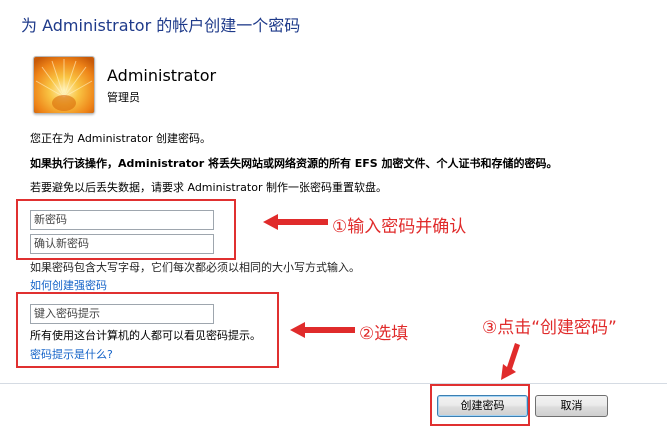  What do you see at coordinates (482, 406) in the screenshot?
I see `create-password-button: 创建密码` at bounding box center [482, 406].